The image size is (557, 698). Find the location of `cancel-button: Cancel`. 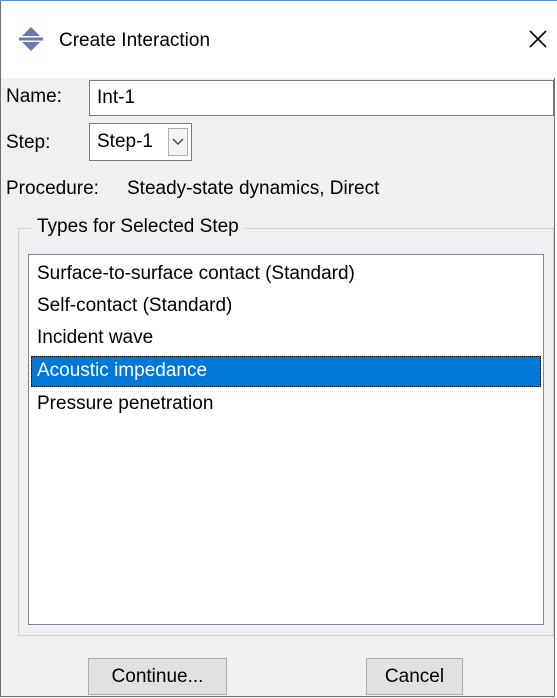

cancel-button: Cancel is located at coordinates (414, 676).